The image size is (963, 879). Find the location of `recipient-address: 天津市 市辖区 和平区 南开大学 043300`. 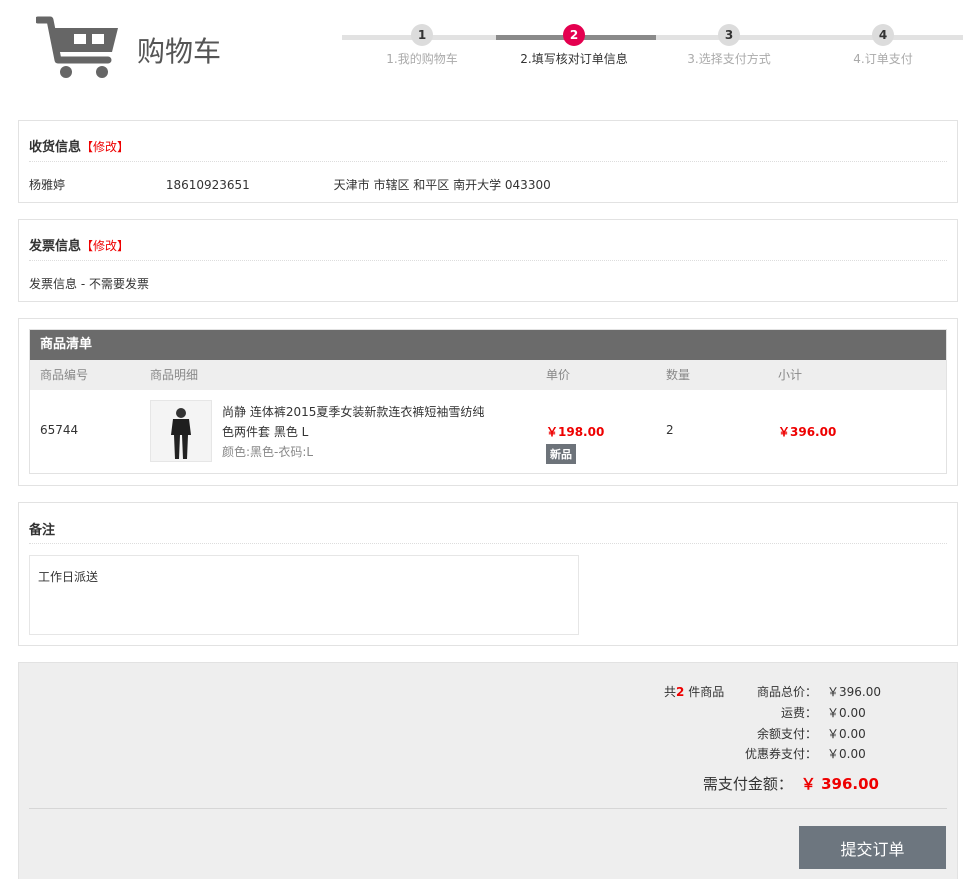

recipient-address: 天津市 市辖区 和平区 南开大学 043300 is located at coordinates (442, 185).